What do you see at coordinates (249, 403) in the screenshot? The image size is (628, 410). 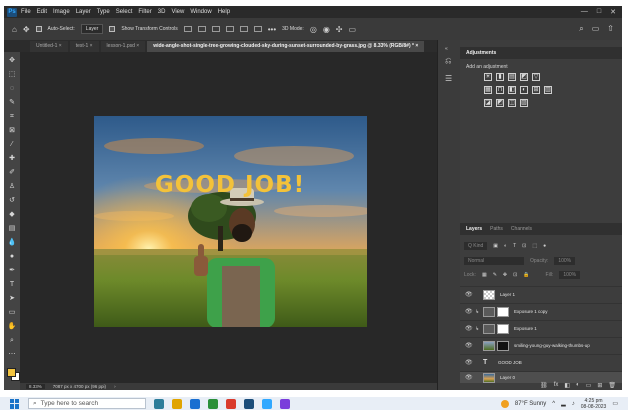 I see `photoshop-taskbar-icon` at bounding box center [249, 403].